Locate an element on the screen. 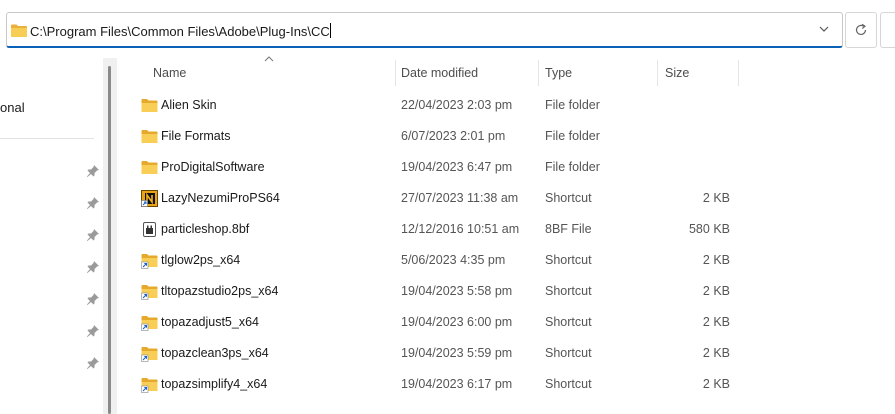  file-name: LazyNezumiProPS64 is located at coordinates (220, 198).